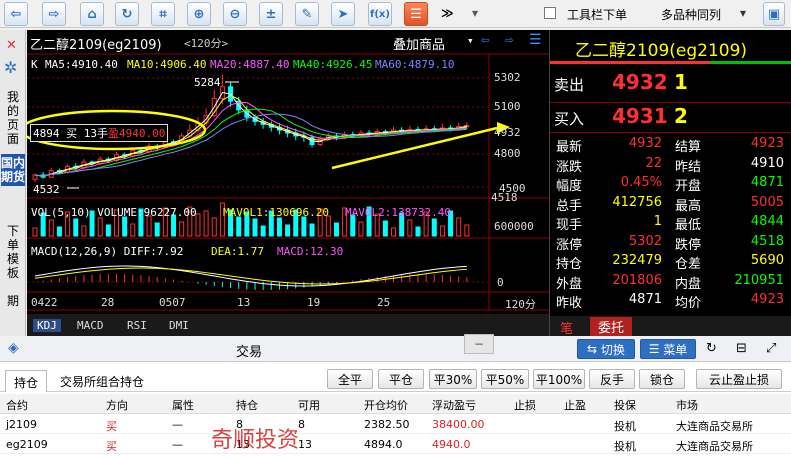 This screenshot has height=457, width=791. Describe the element at coordinates (247, 405) in the screenshot. I see `table-header-cell: 持仓` at that location.